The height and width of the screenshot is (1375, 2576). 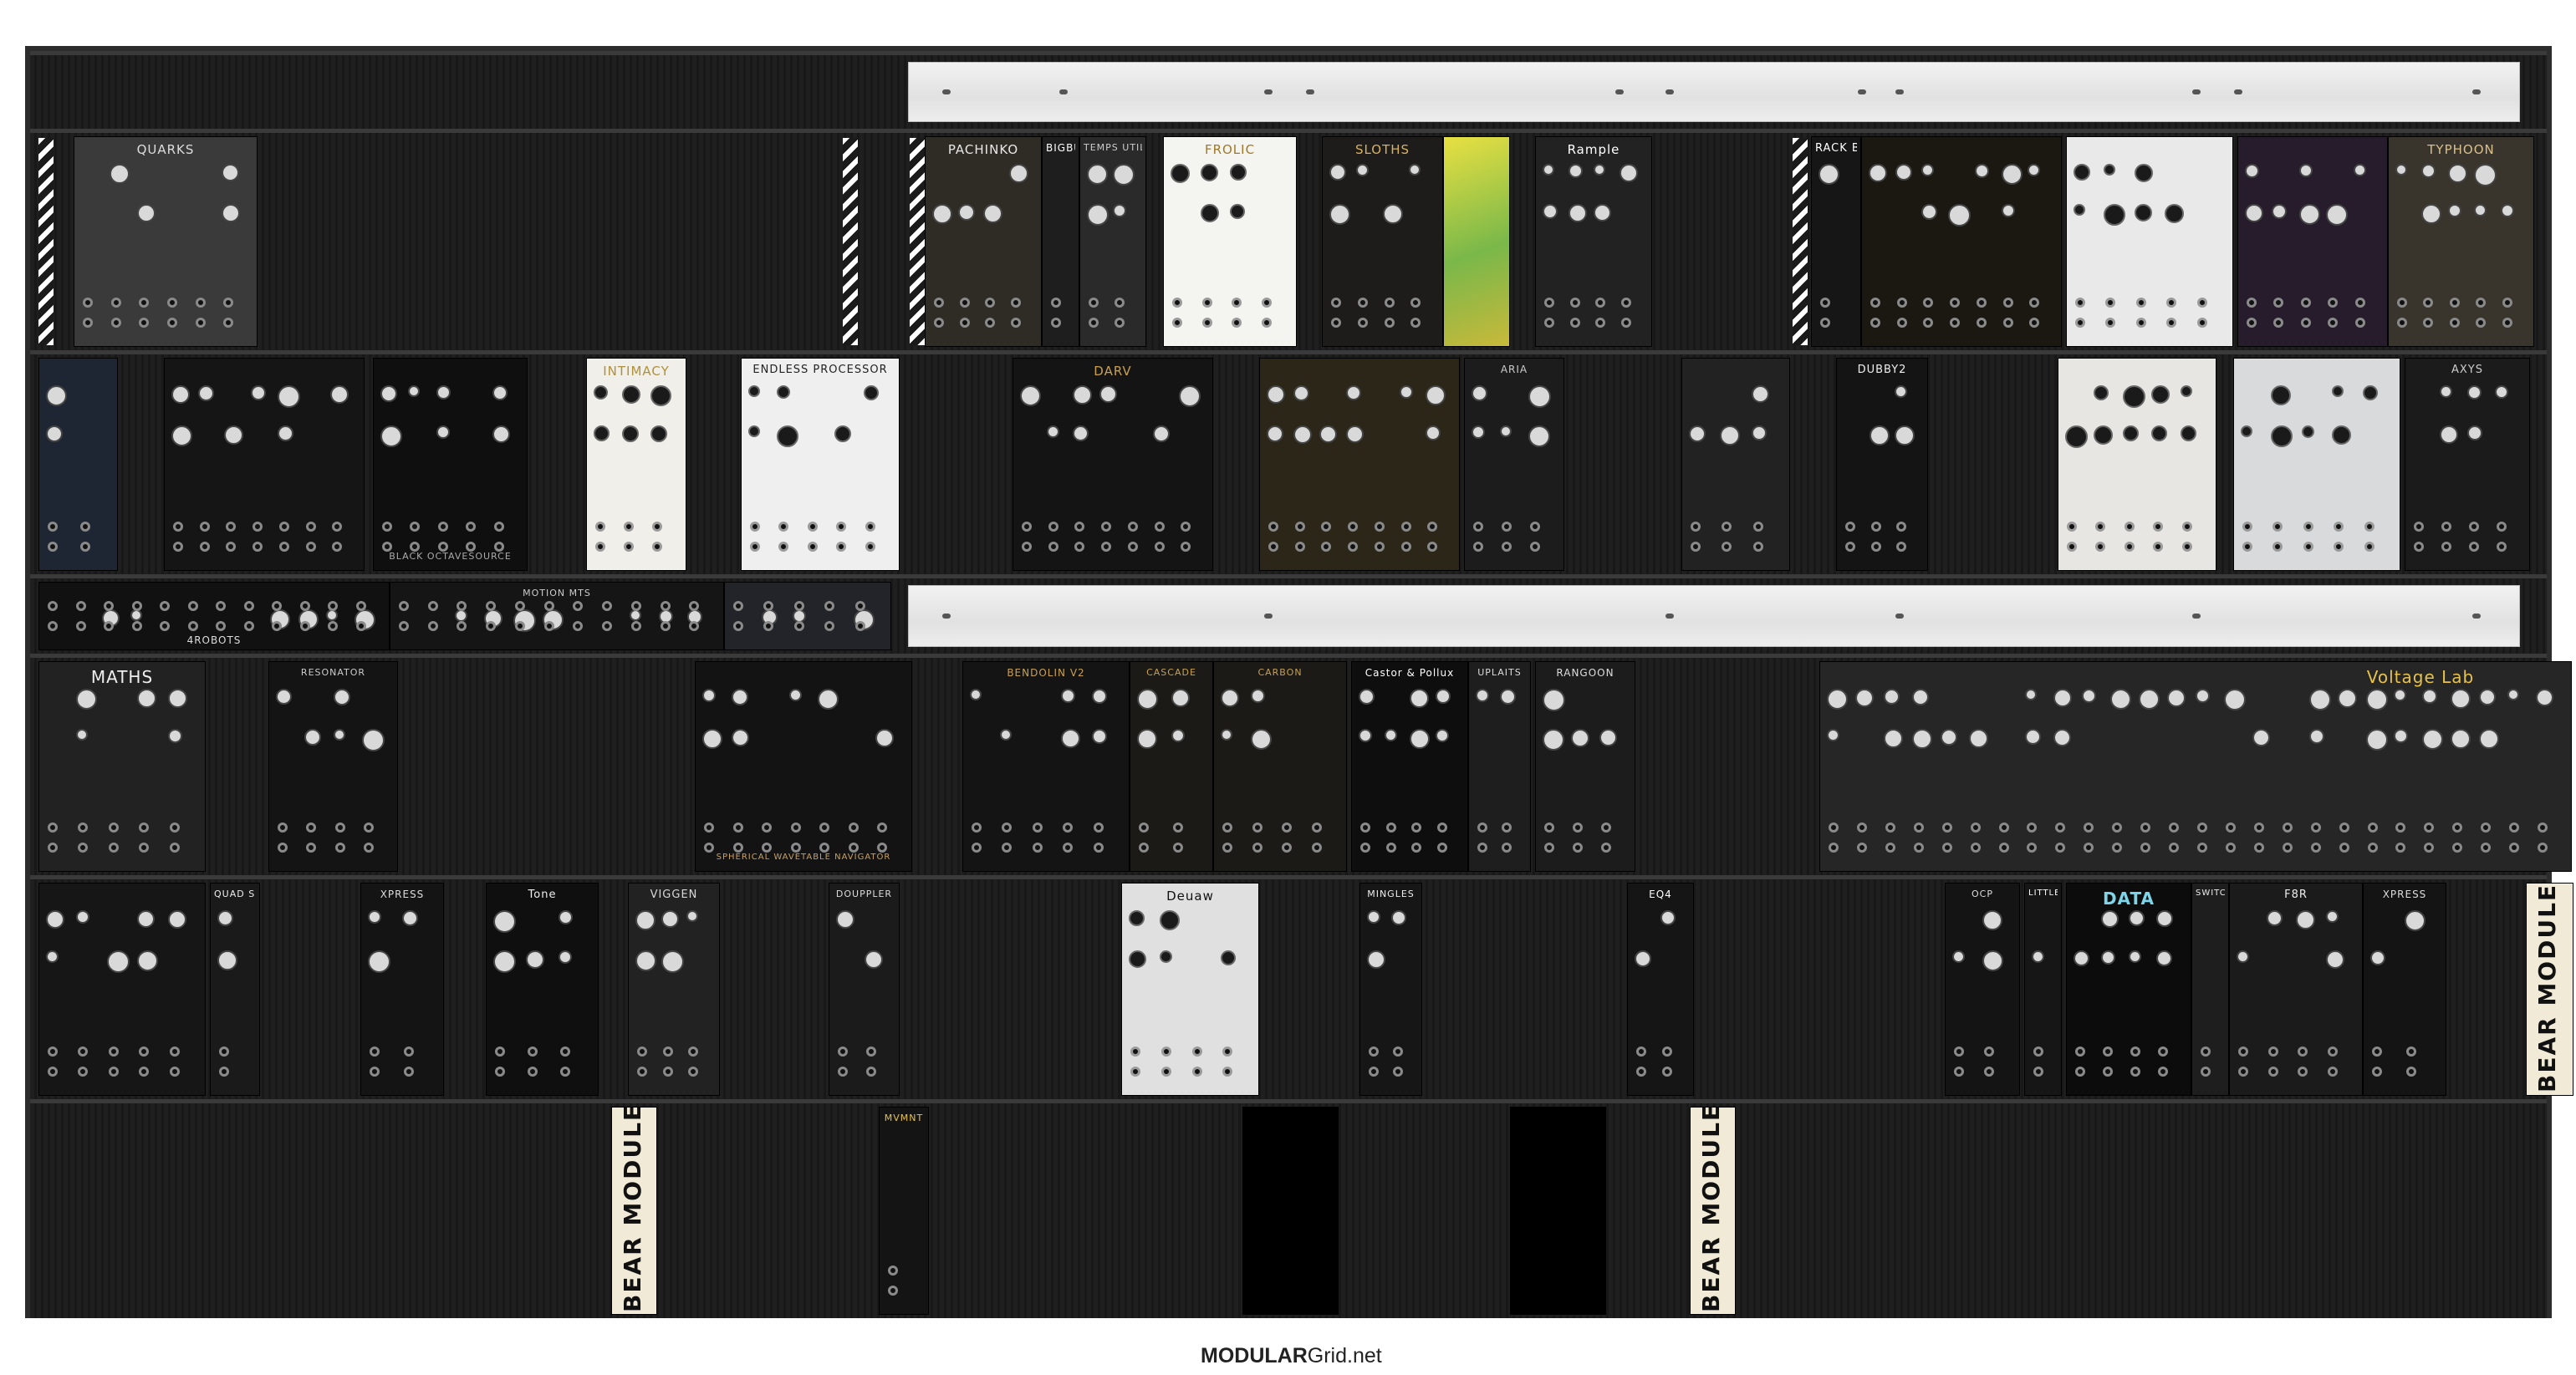 I want to click on module-axys: AXYS, so click(x=2467, y=464).